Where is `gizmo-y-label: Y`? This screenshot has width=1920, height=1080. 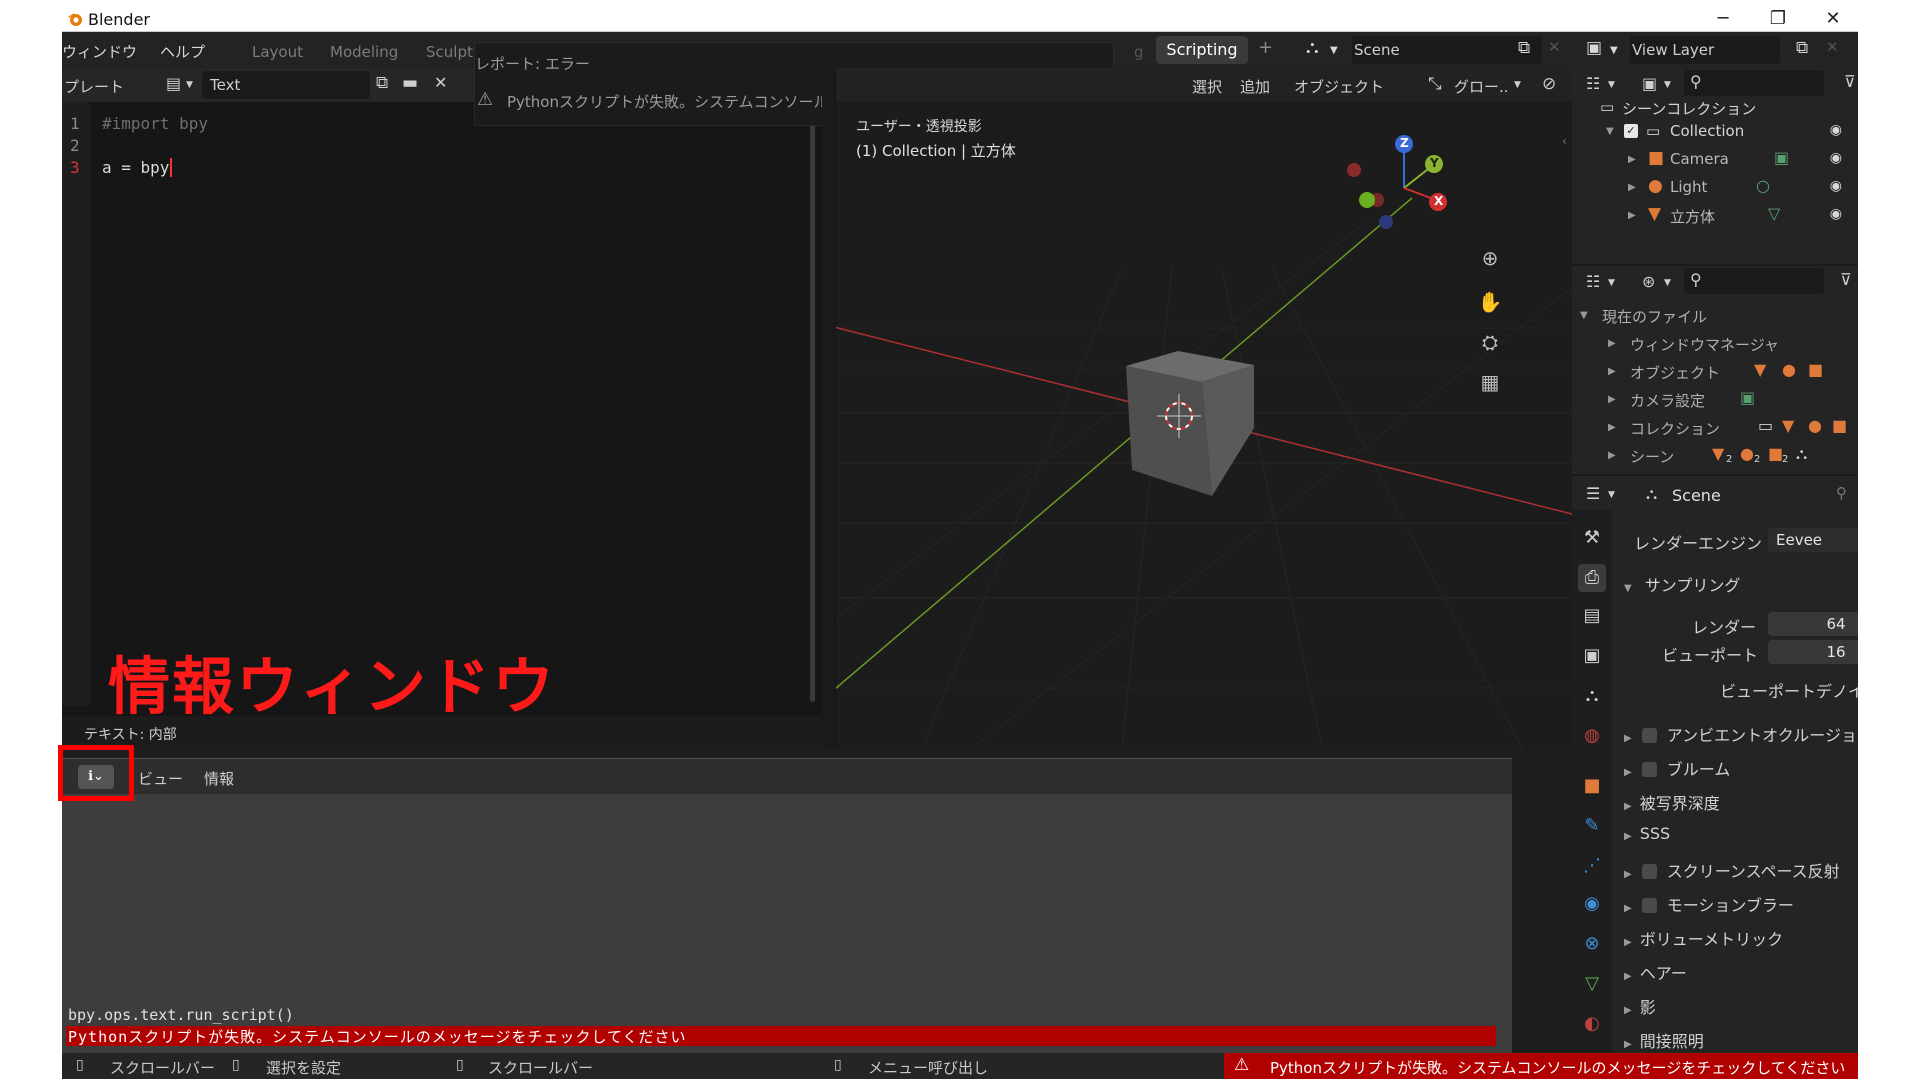 gizmo-y-label: Y is located at coordinates (1434, 163).